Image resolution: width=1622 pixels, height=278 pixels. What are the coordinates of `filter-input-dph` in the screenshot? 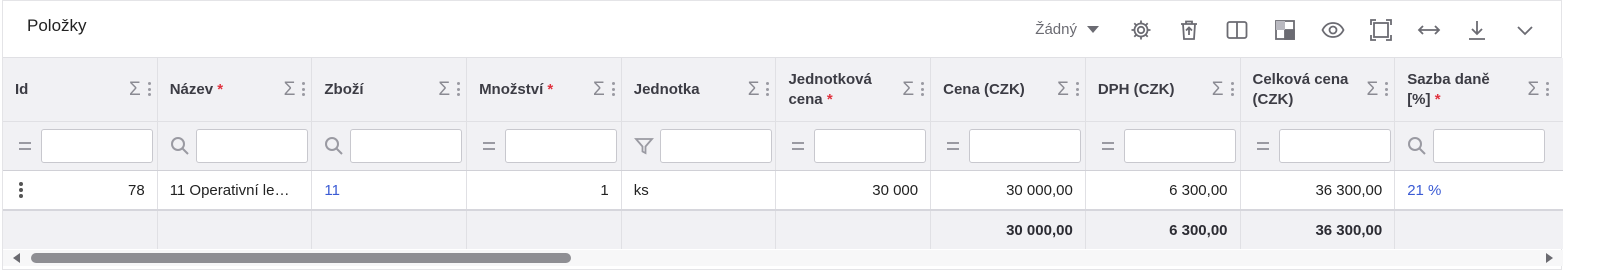 It's located at (1179, 146).